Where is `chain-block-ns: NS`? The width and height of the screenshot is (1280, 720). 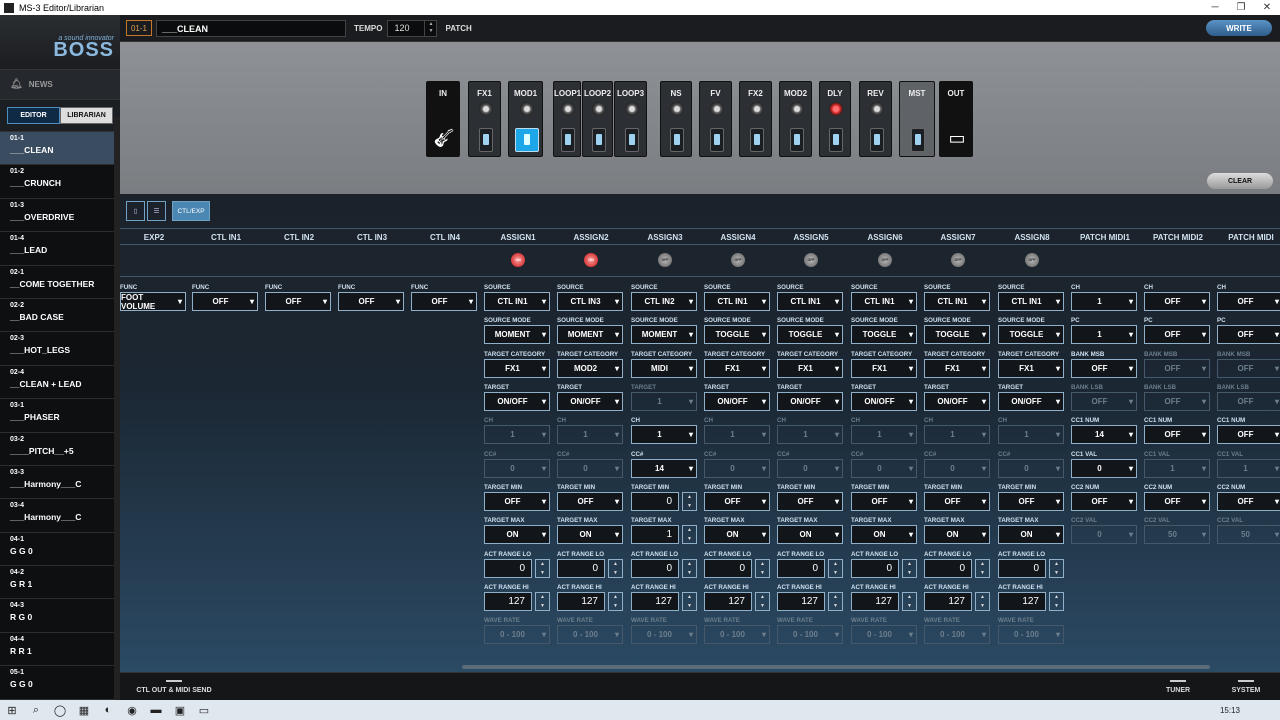
chain-block-ns: NS is located at coordinates (676, 119).